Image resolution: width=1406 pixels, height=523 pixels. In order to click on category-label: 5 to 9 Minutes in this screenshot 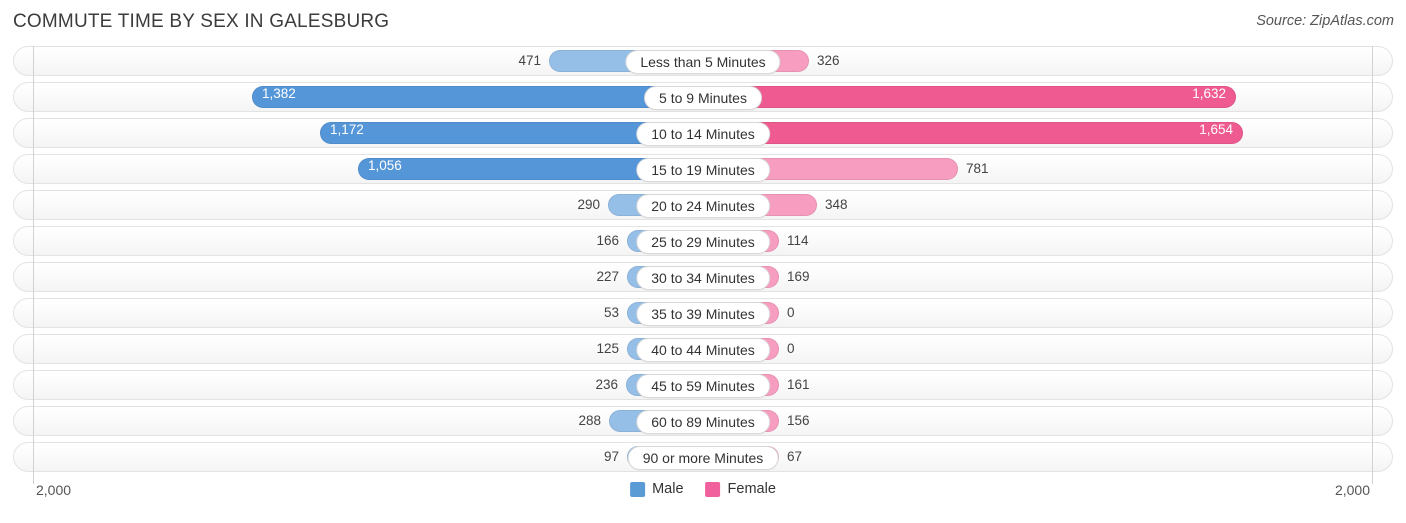, I will do `click(703, 98)`.